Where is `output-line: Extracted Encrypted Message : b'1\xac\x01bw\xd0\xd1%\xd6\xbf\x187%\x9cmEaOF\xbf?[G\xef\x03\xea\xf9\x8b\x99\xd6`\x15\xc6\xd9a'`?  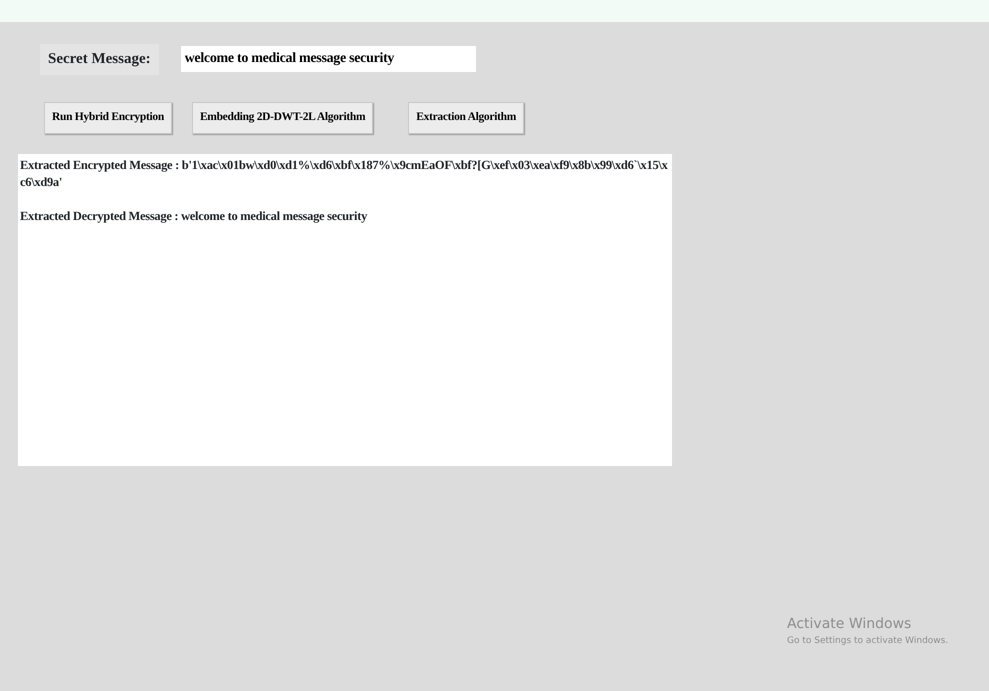 output-line: Extracted Encrypted Message : b'1\xac\x01bw\xd0\xd1%\xd6\xbf\x187%\x9cmEaOF\xbf?[G\xef\x03\xea\xf9\x8b\x99\xd6`\x15\xc6\xd9a' is located at coordinates (344, 173).